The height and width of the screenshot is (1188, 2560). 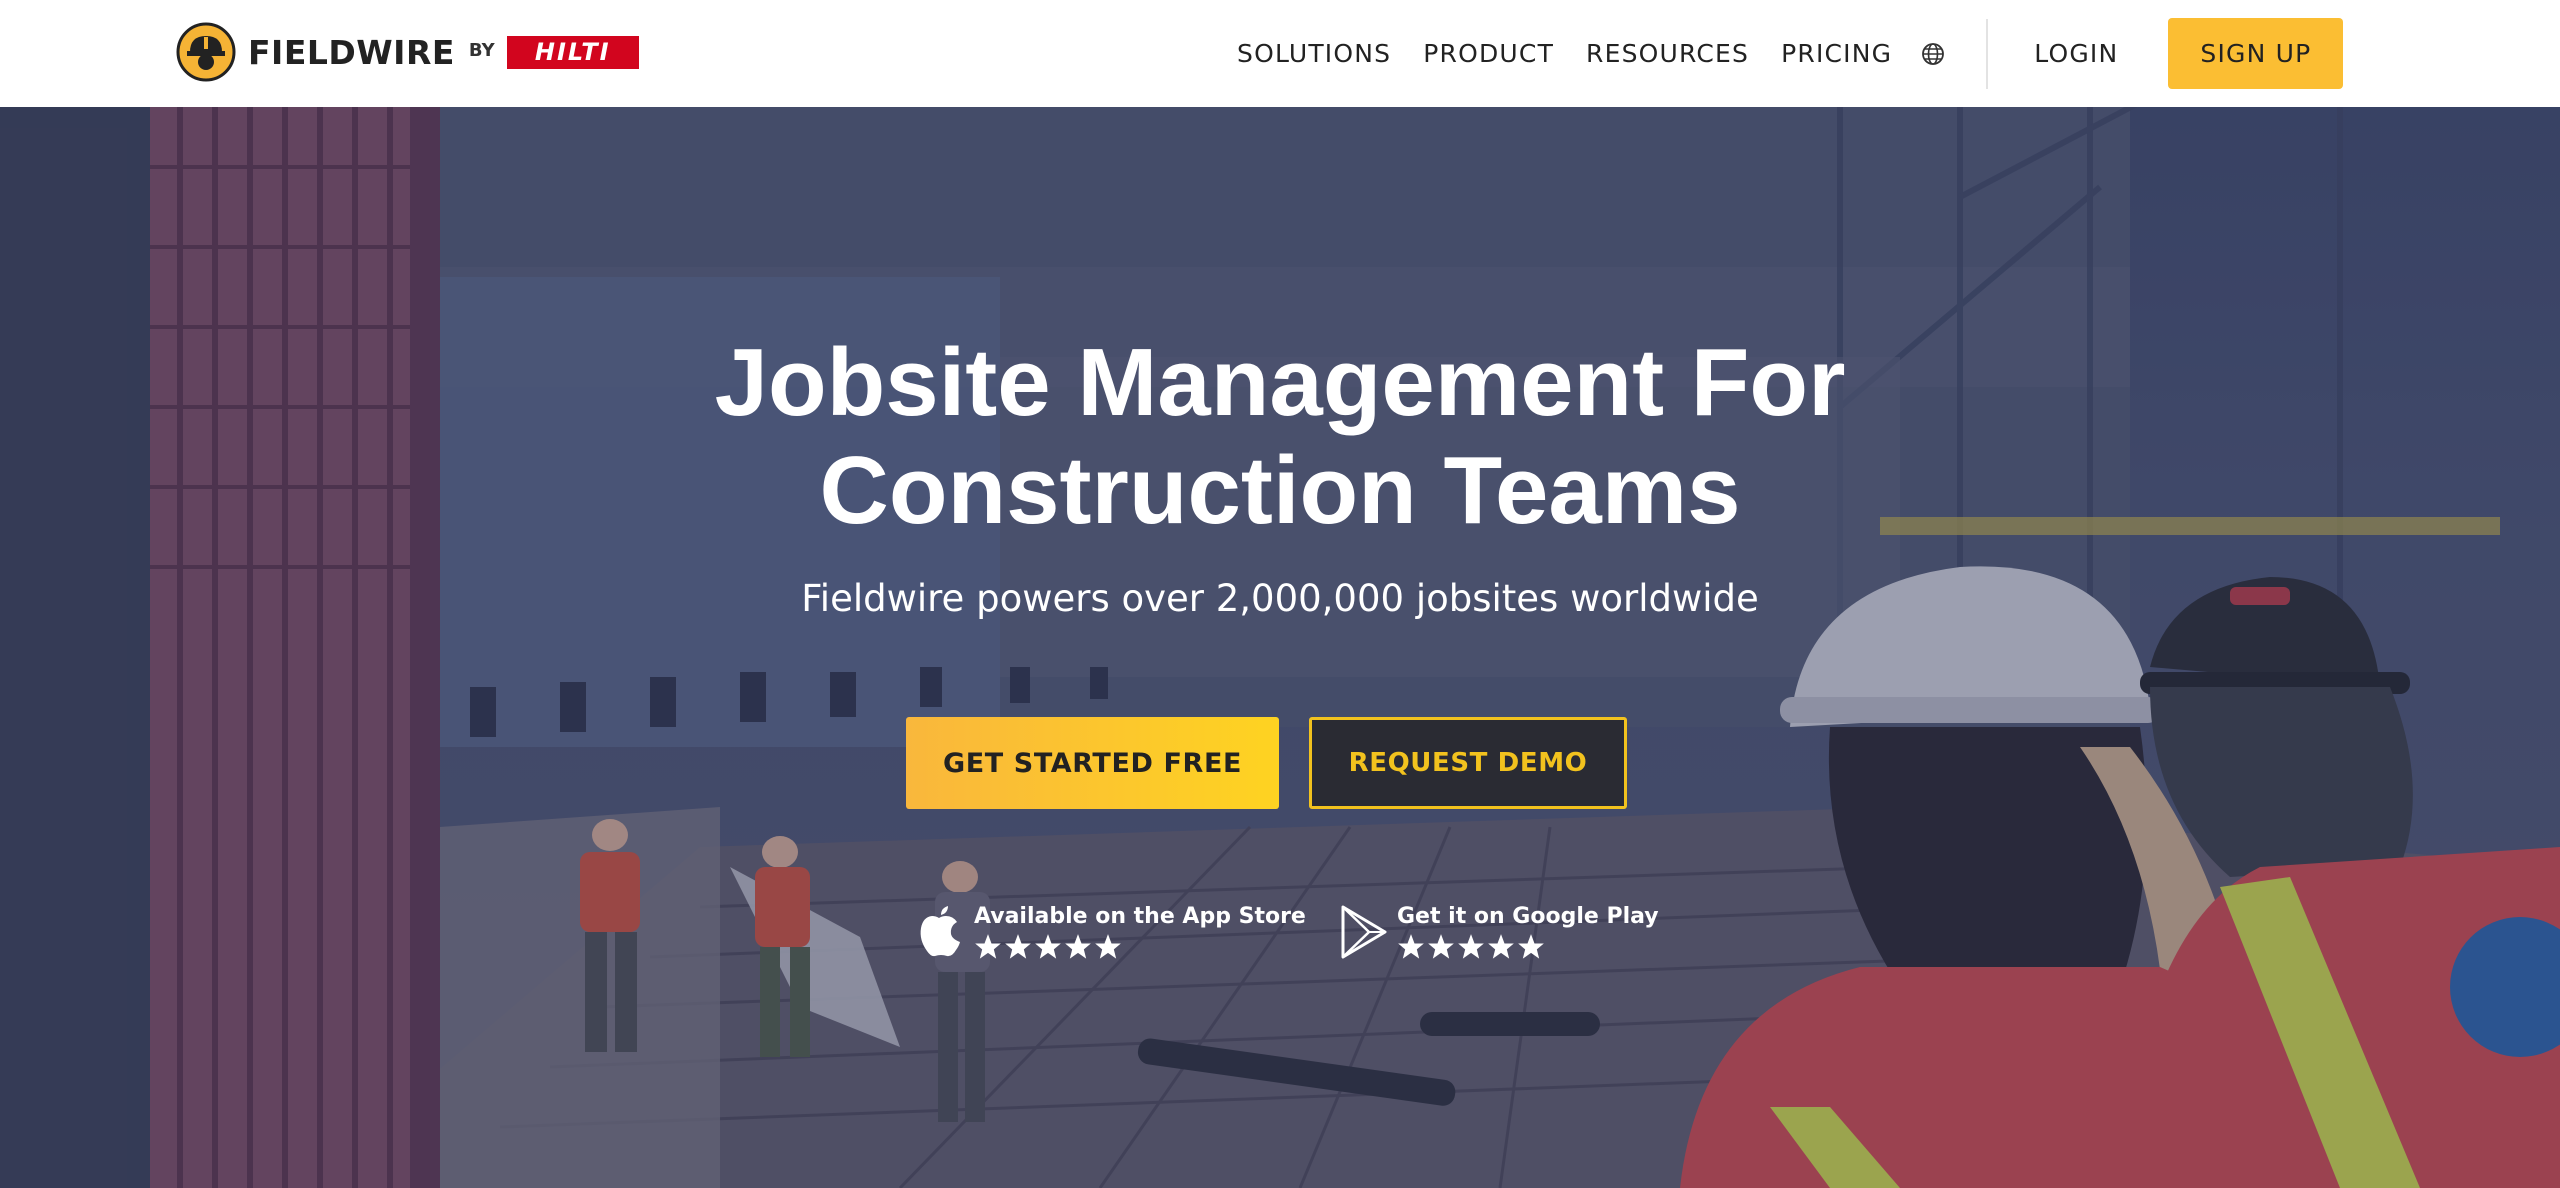 I want to click on hilti-logo: HILTI, so click(x=572, y=52).